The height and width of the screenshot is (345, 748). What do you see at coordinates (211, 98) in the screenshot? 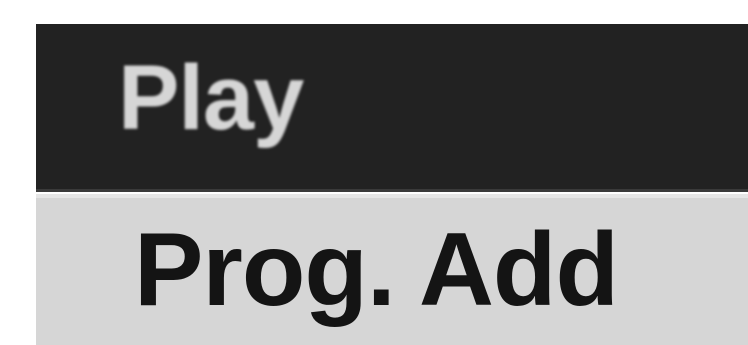
I see `menu-header-title: Play` at bounding box center [211, 98].